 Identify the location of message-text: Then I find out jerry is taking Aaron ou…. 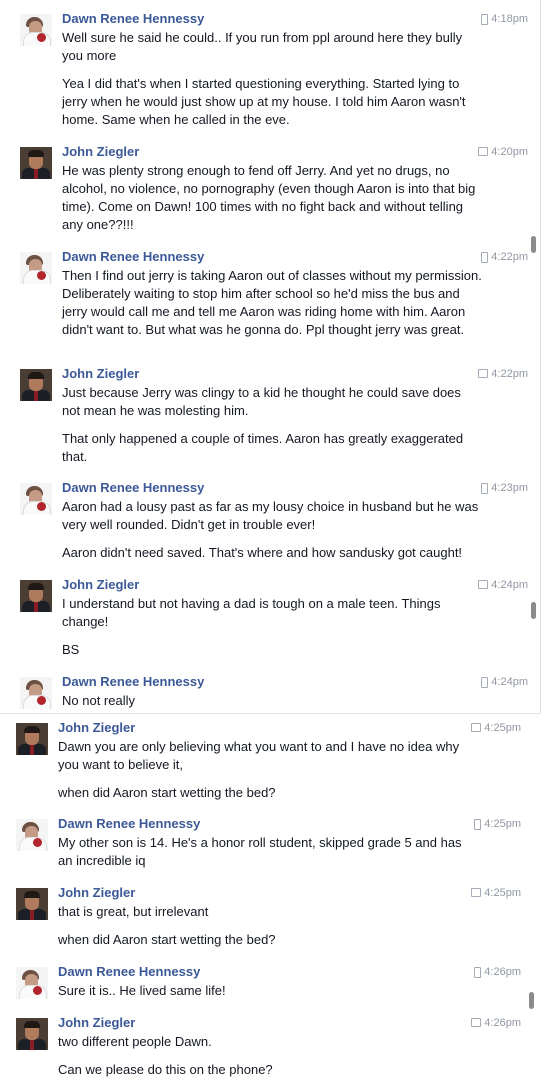
(274, 302).